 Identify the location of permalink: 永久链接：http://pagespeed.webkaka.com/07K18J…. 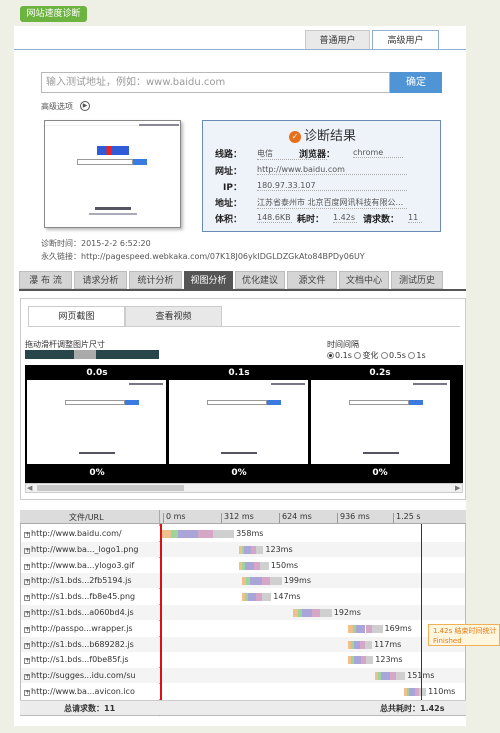
(203, 256).